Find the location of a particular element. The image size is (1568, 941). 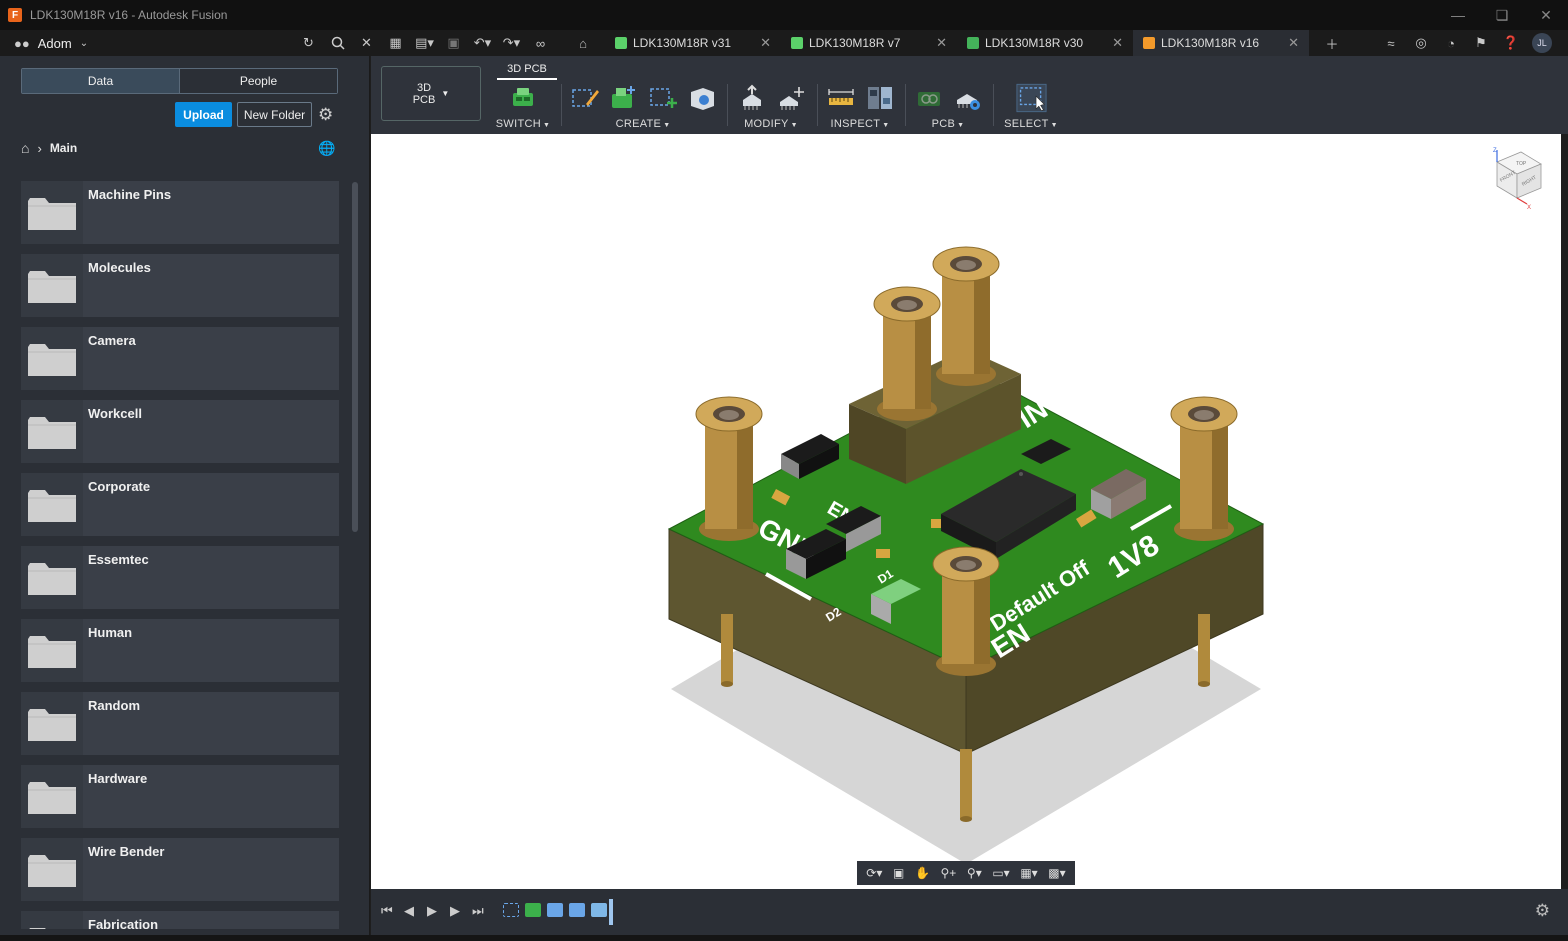

home-tab: ⌂ is located at coordinates (583, 43).